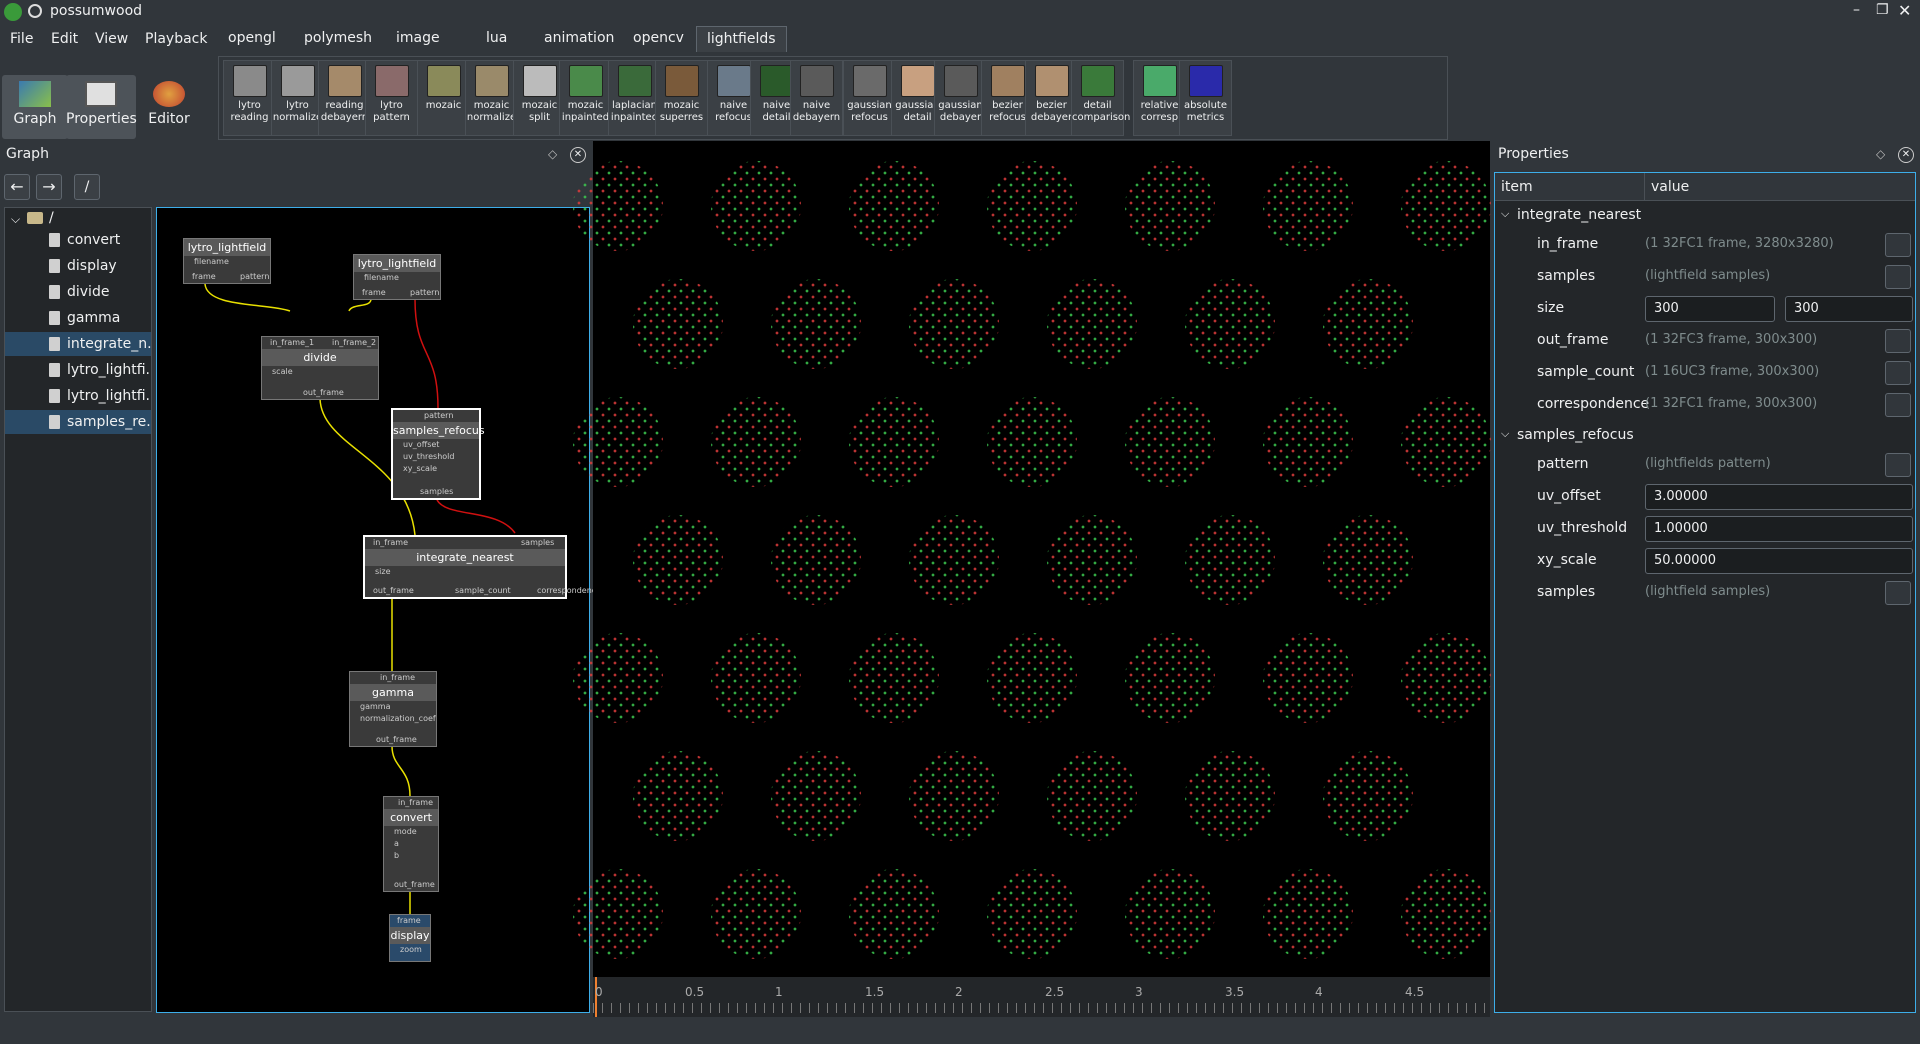  I want to click on tool-label: mozaic inpainted, so click(585, 111).